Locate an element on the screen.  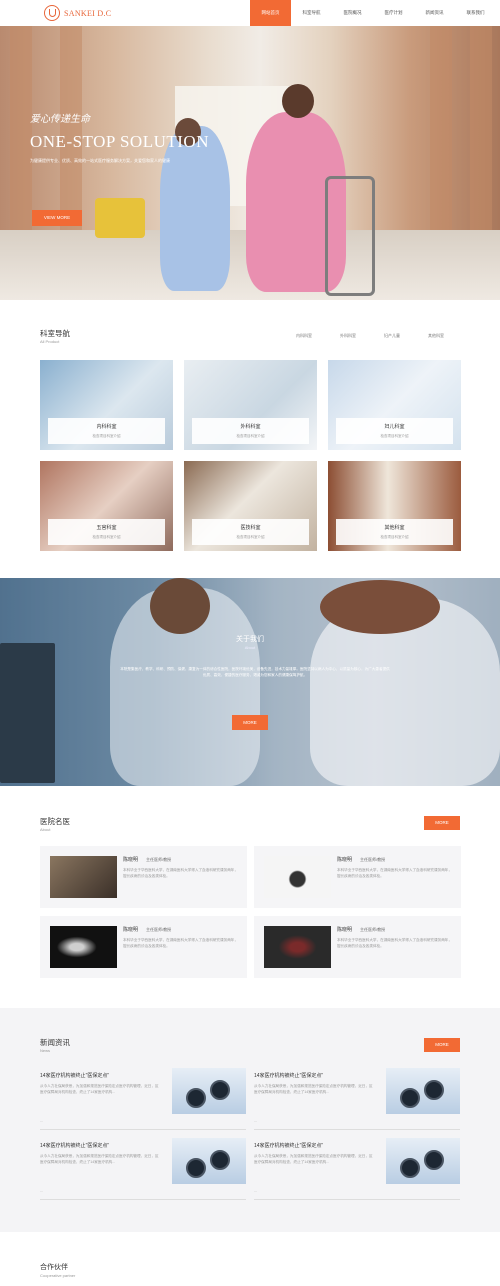
logo: SANKEI D.C is located at coordinates (77, 13).